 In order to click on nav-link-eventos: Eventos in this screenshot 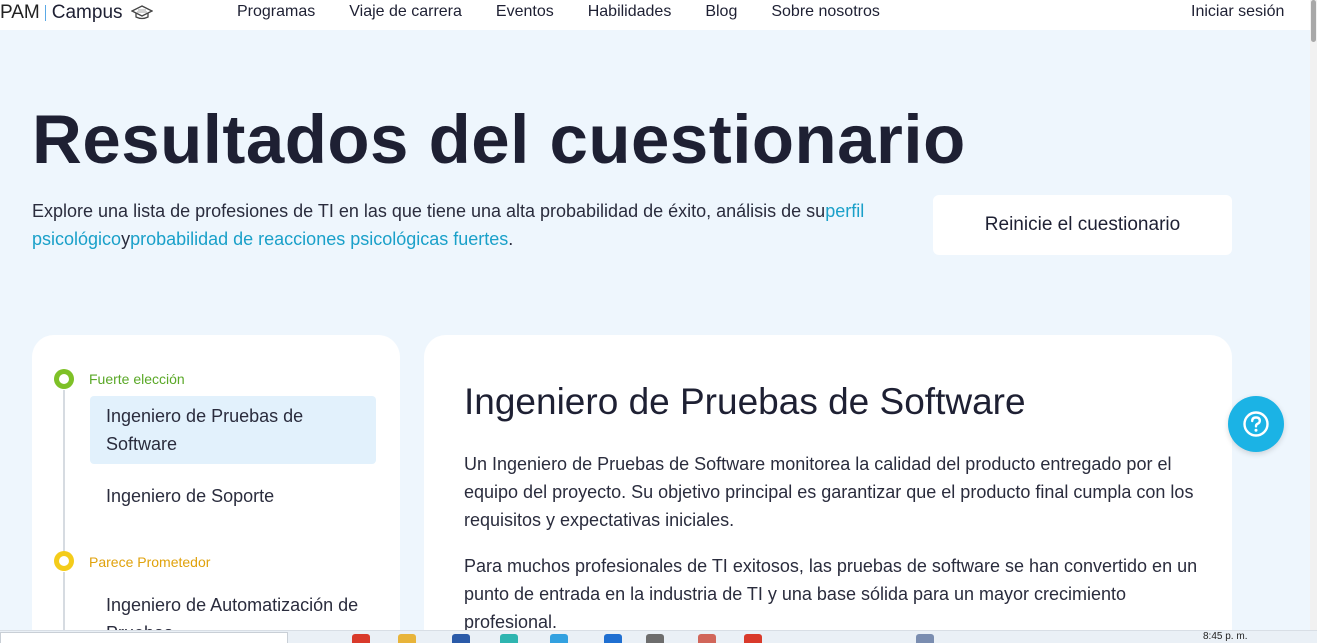, I will do `click(525, 12)`.